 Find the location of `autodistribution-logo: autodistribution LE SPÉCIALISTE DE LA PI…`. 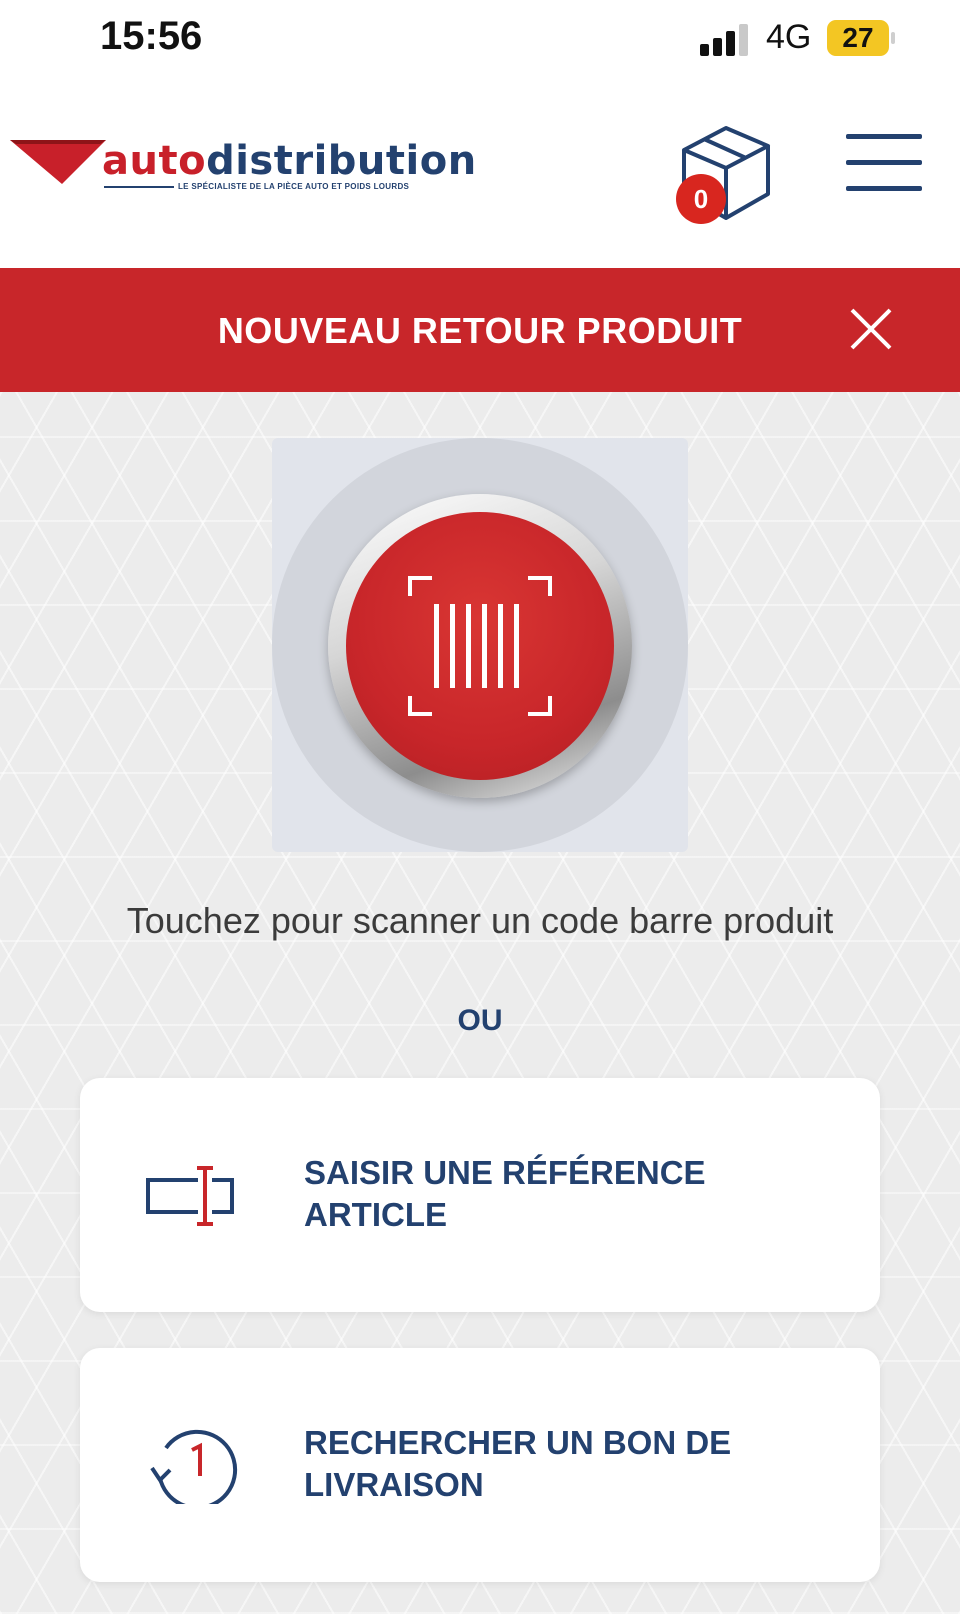

autodistribution-logo: autodistribution LE SPÉCIALISTE DE LA PI… is located at coordinates (243, 176).